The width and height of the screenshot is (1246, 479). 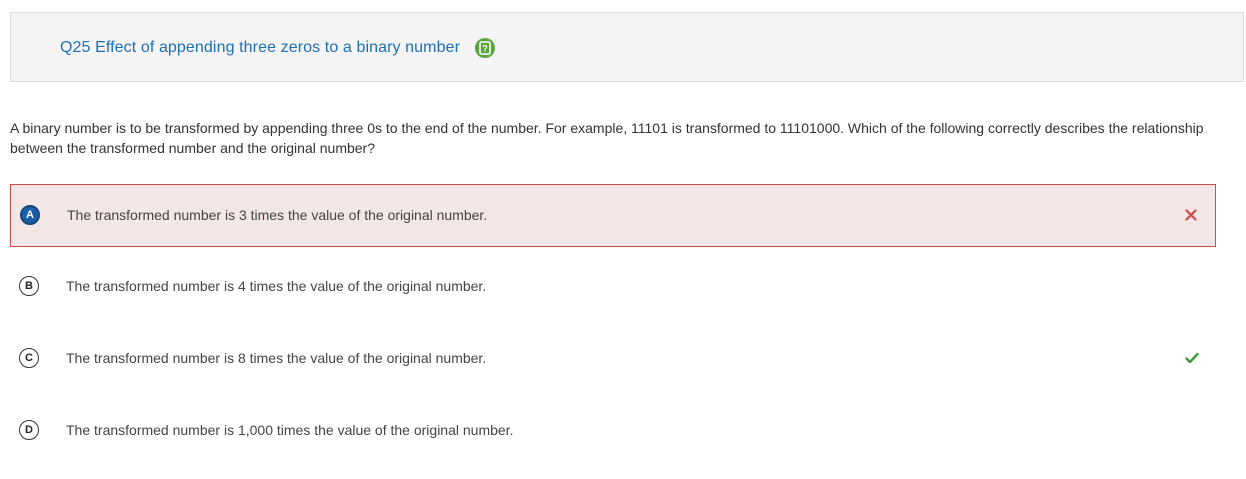 I want to click on help-question-icon: ?, so click(x=485, y=48).